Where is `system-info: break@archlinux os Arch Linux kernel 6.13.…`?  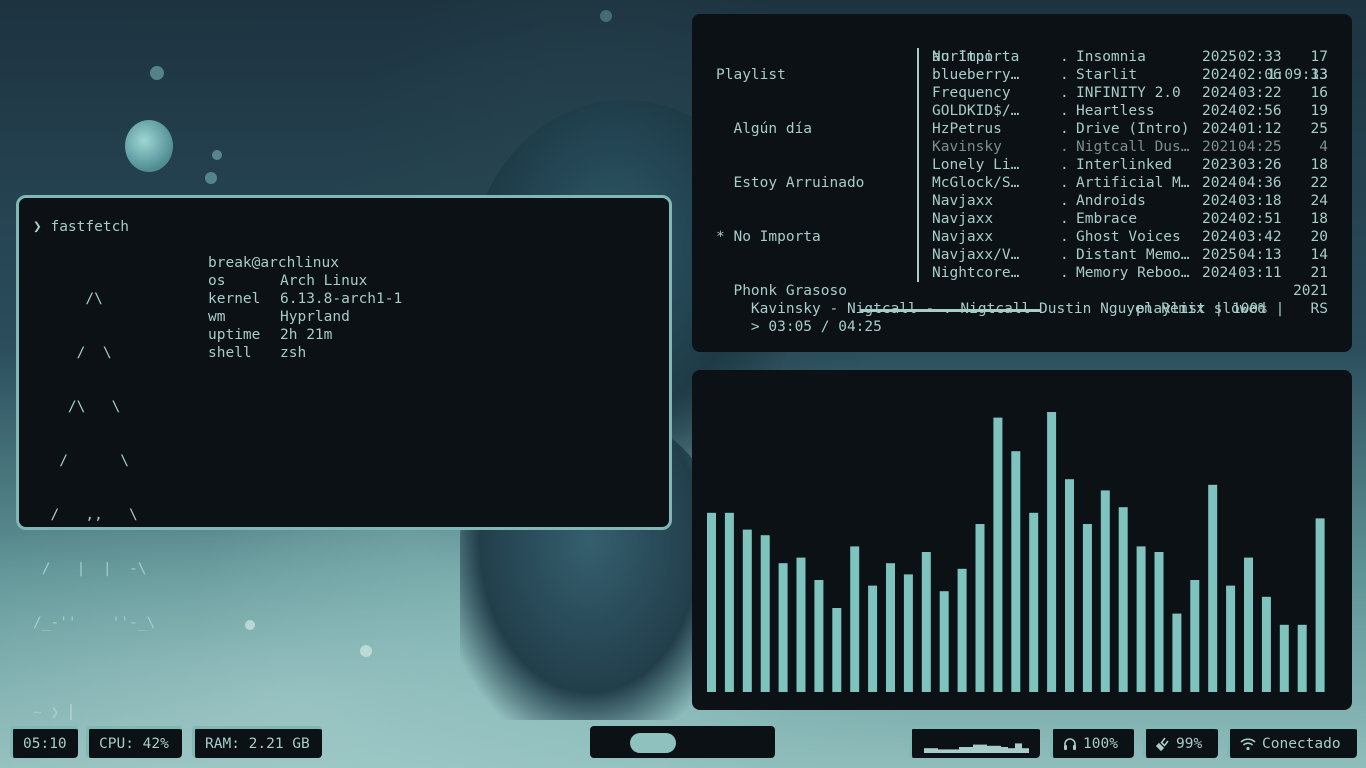
system-info: break@archlinux os Arch Linux kernel 6.13.… is located at coordinates (305, 461).